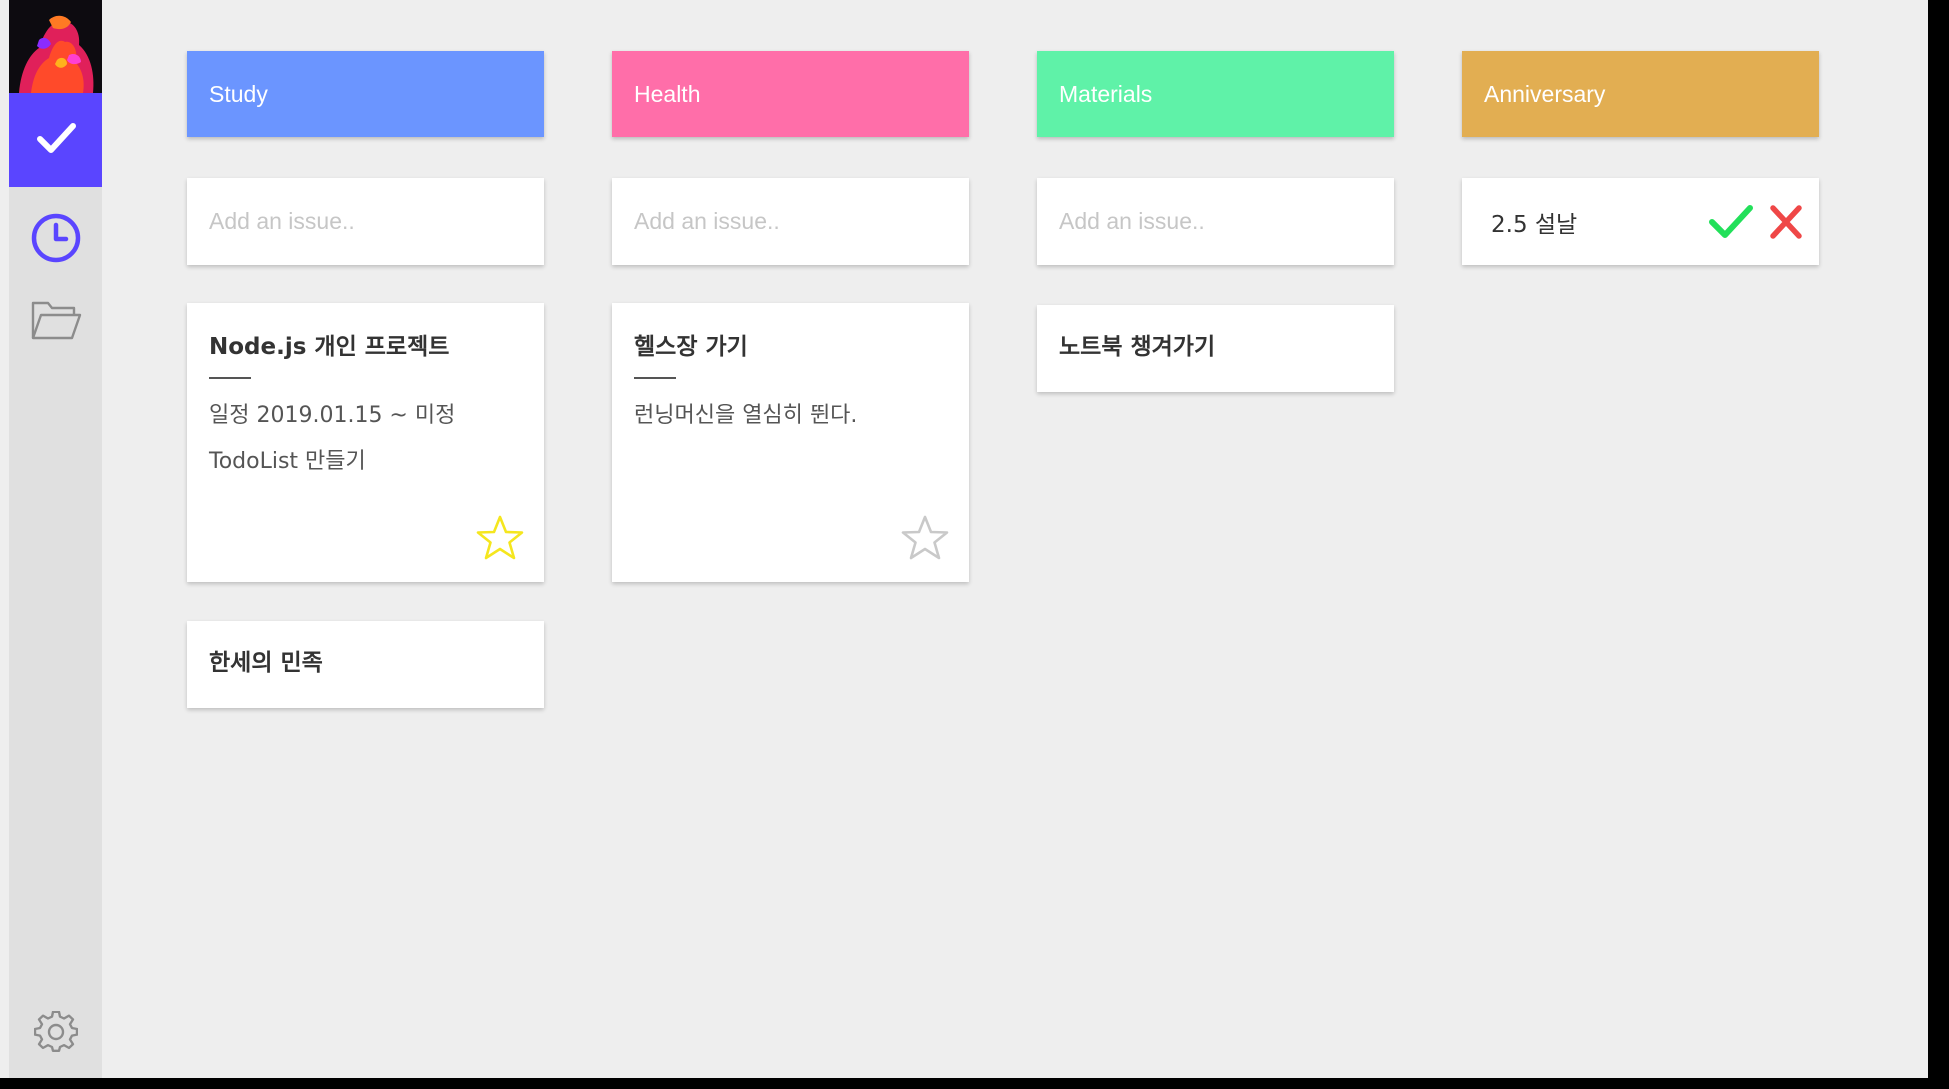 The height and width of the screenshot is (1089, 1949). What do you see at coordinates (790, 347) in the screenshot?
I see `card-title: 헬스장 가기` at bounding box center [790, 347].